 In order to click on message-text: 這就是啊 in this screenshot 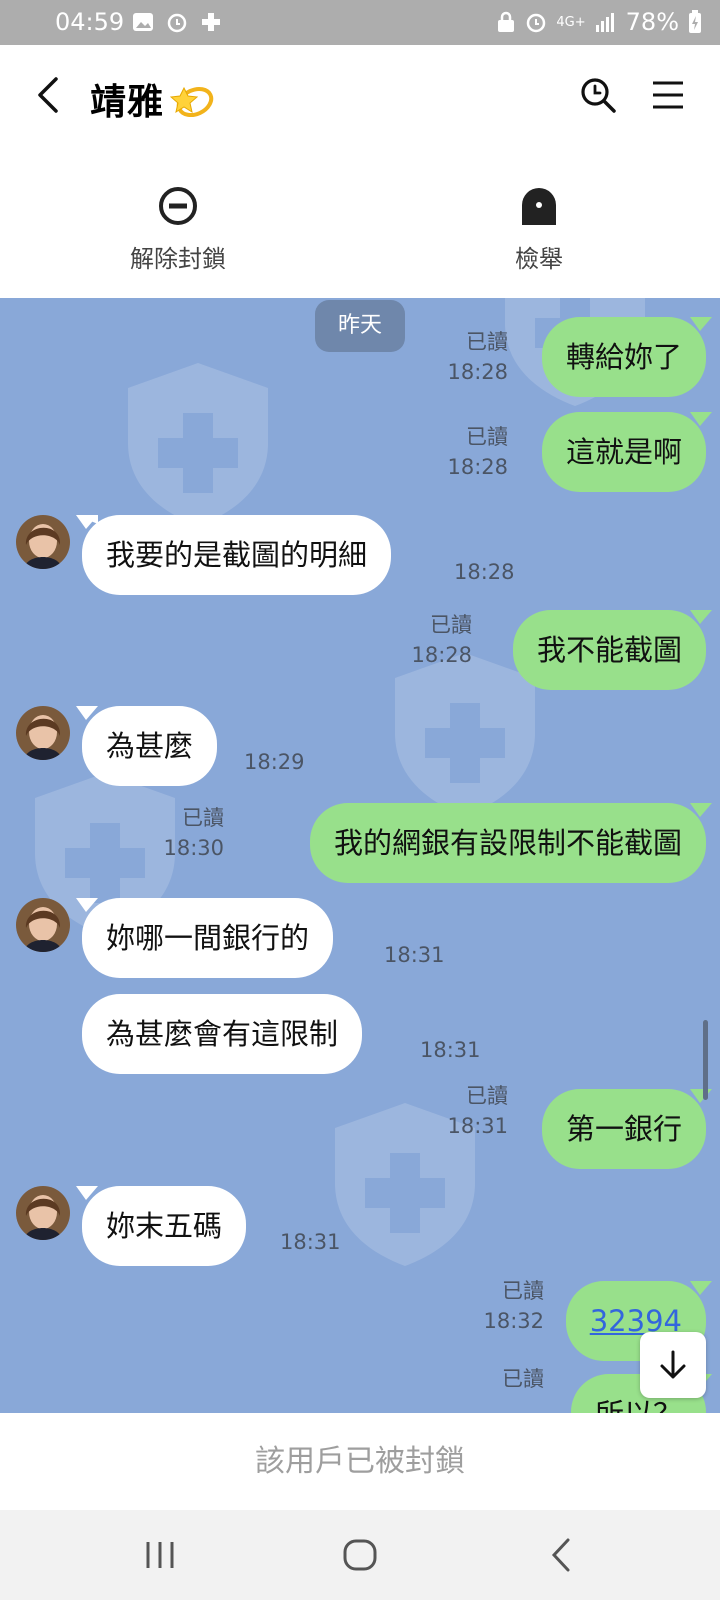, I will do `click(623, 452)`.